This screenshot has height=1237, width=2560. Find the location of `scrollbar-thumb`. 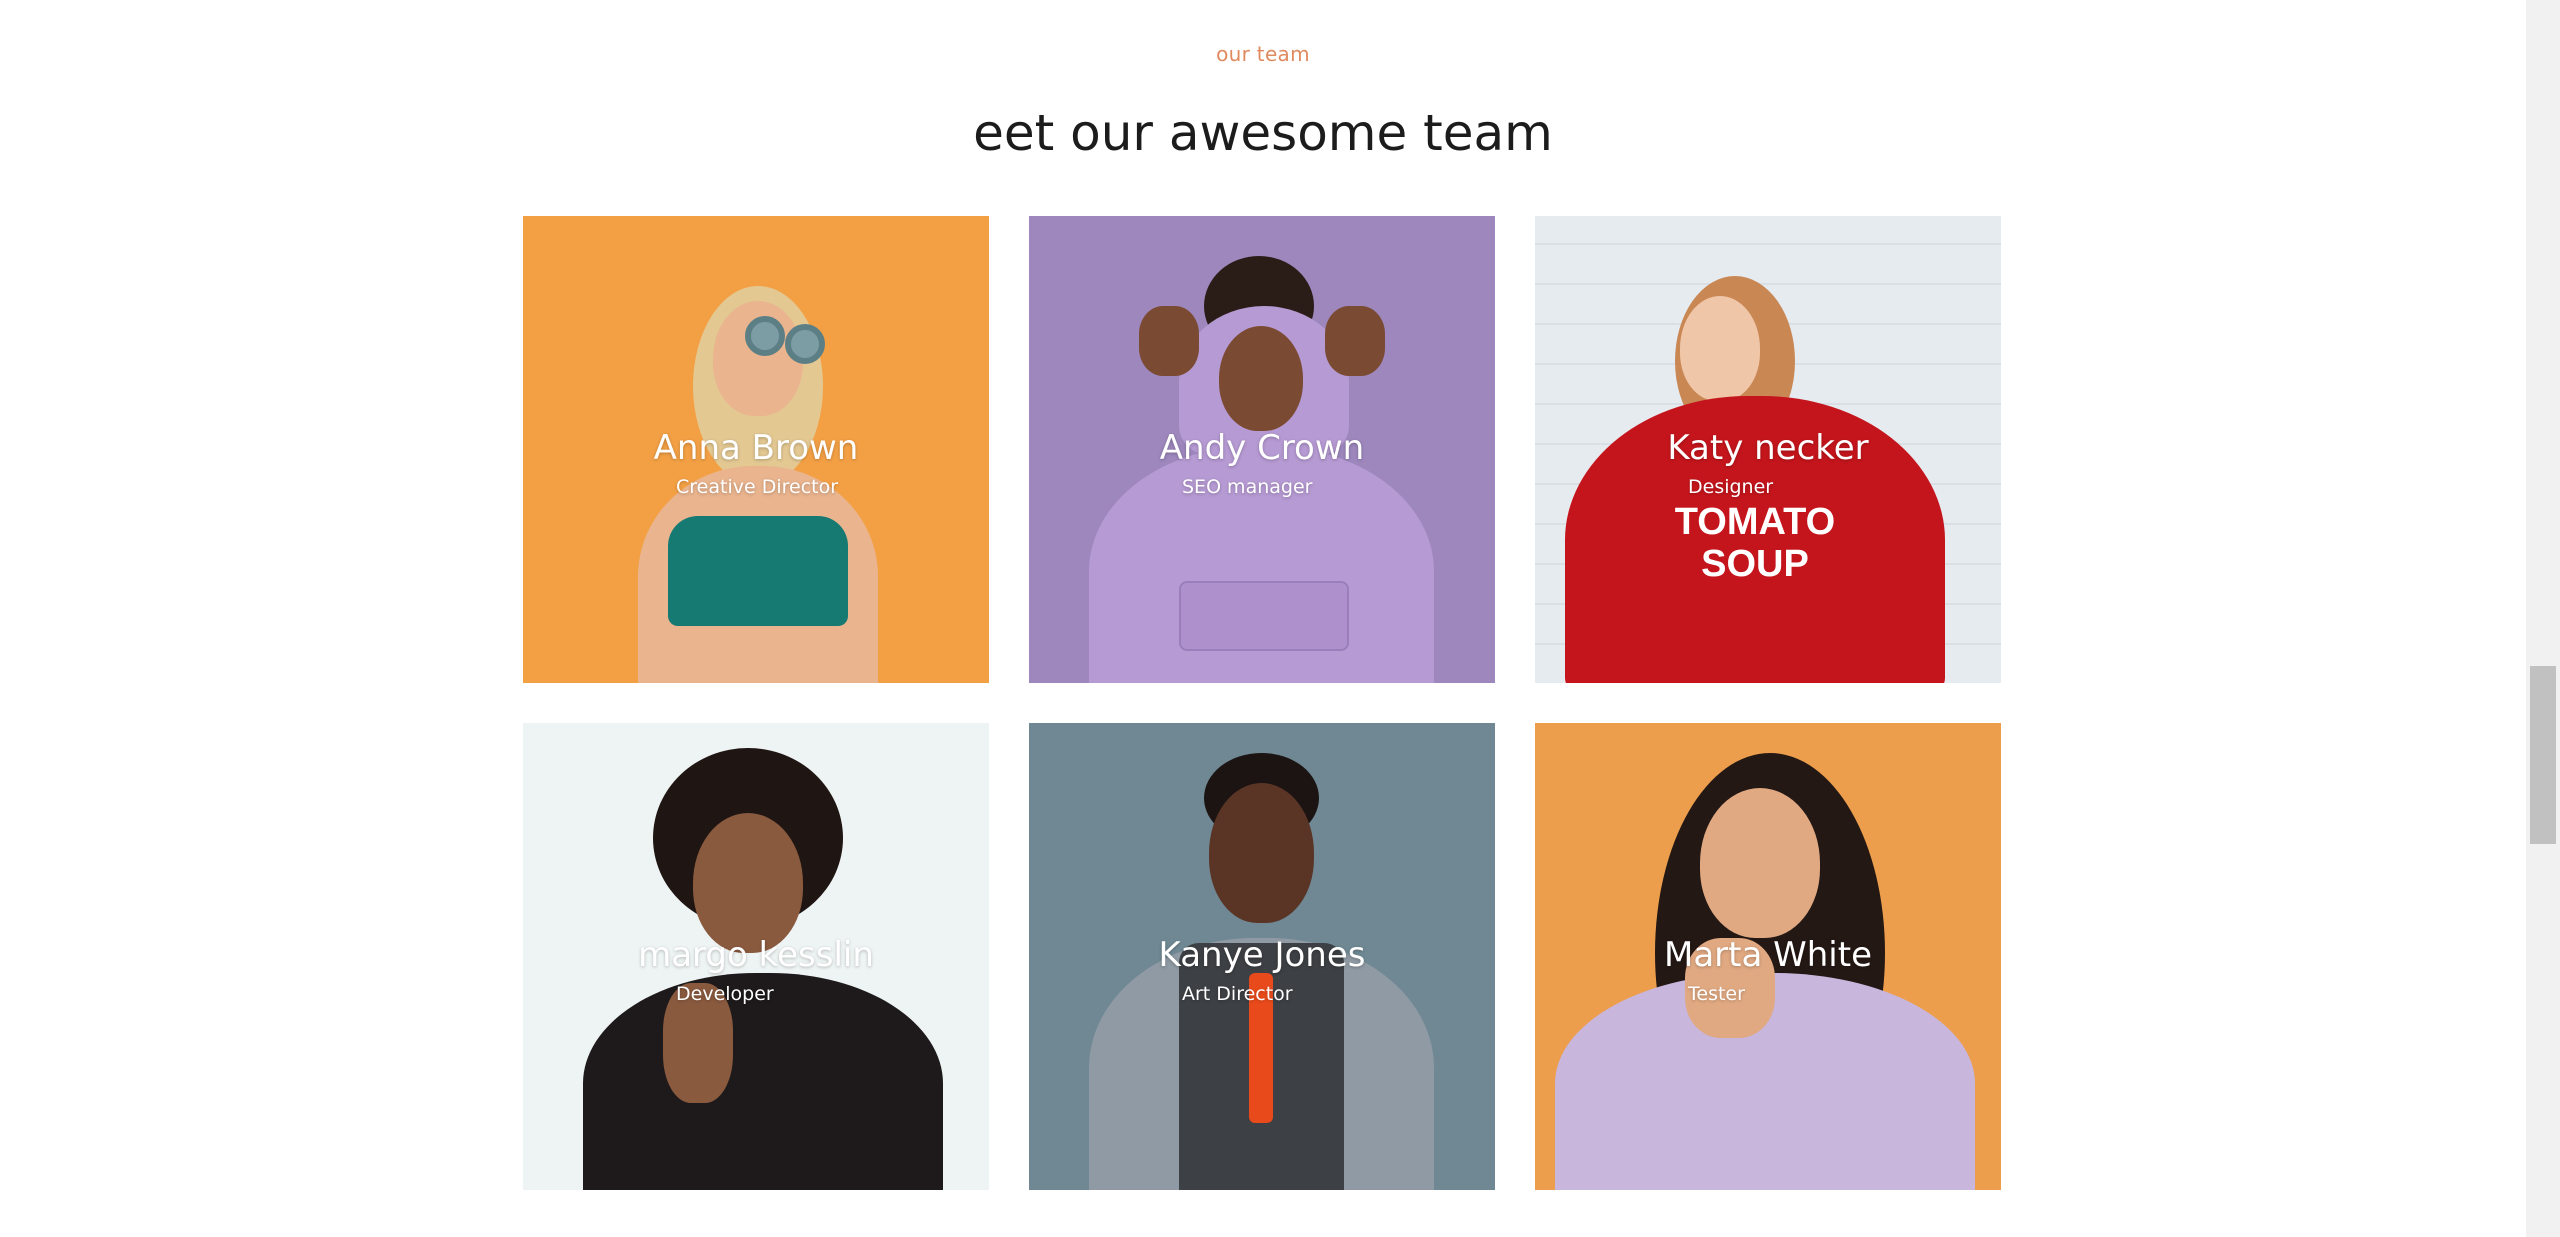

scrollbar-thumb is located at coordinates (2543, 755).